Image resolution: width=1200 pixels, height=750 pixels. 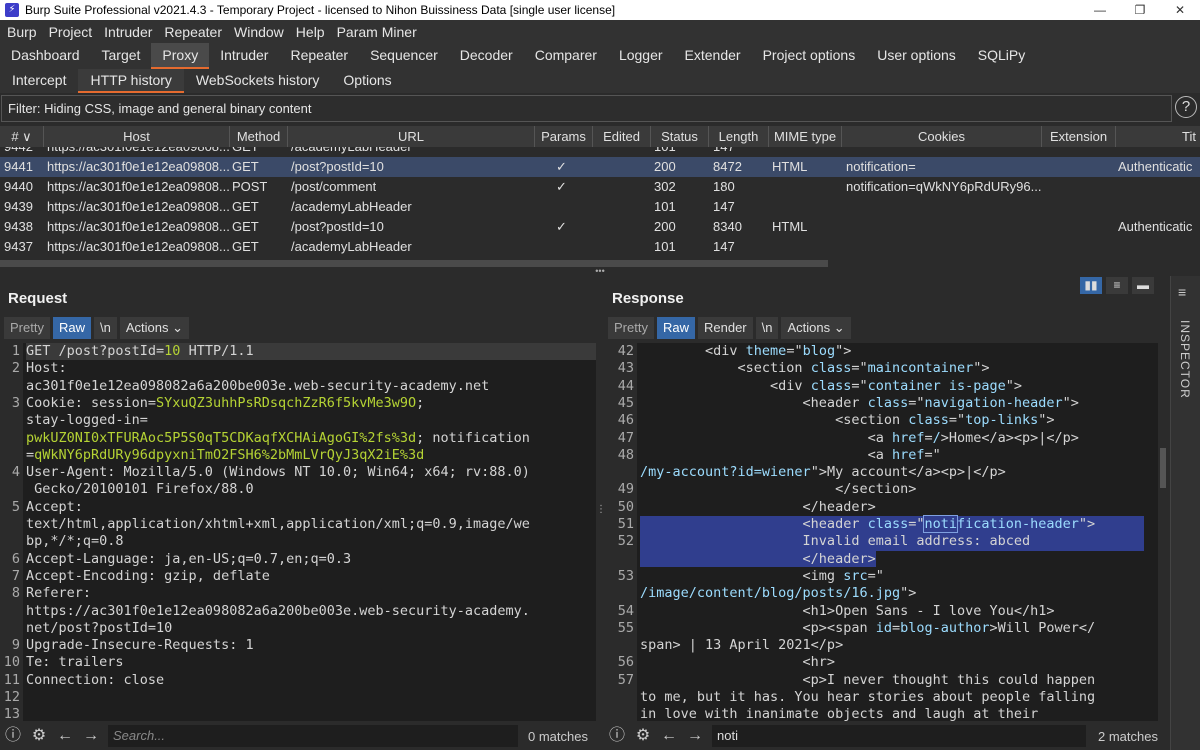 I want to click on request-footer: ⓘ ⚙ ← → Search... 0 matches, so click(x=298, y=736).